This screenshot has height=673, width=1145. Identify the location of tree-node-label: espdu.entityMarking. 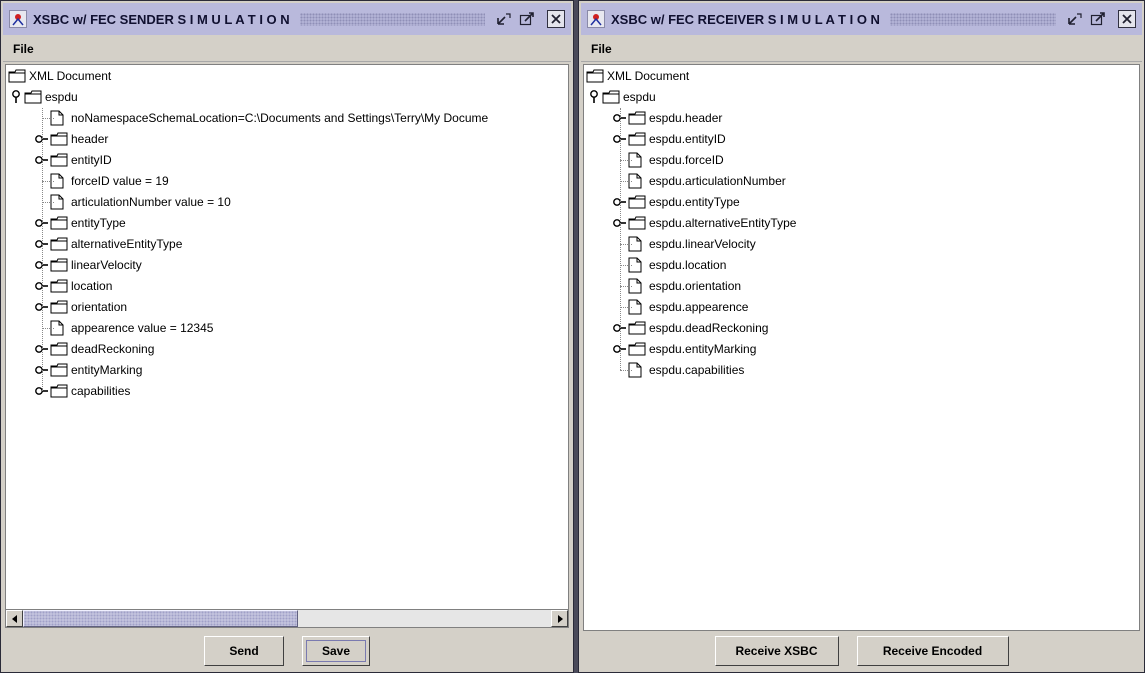
(703, 349).